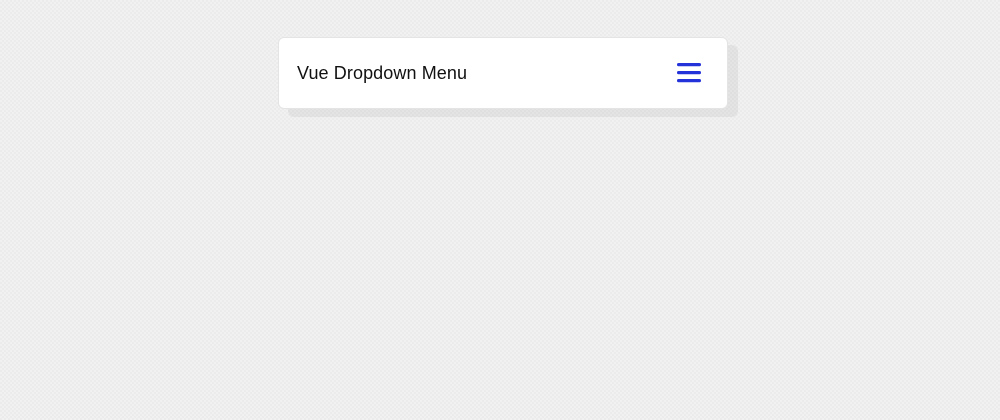 This screenshot has width=1000, height=420. What do you see at coordinates (503, 73) in the screenshot?
I see `dropdown-menu-header: Vue Dropdown Menu` at bounding box center [503, 73].